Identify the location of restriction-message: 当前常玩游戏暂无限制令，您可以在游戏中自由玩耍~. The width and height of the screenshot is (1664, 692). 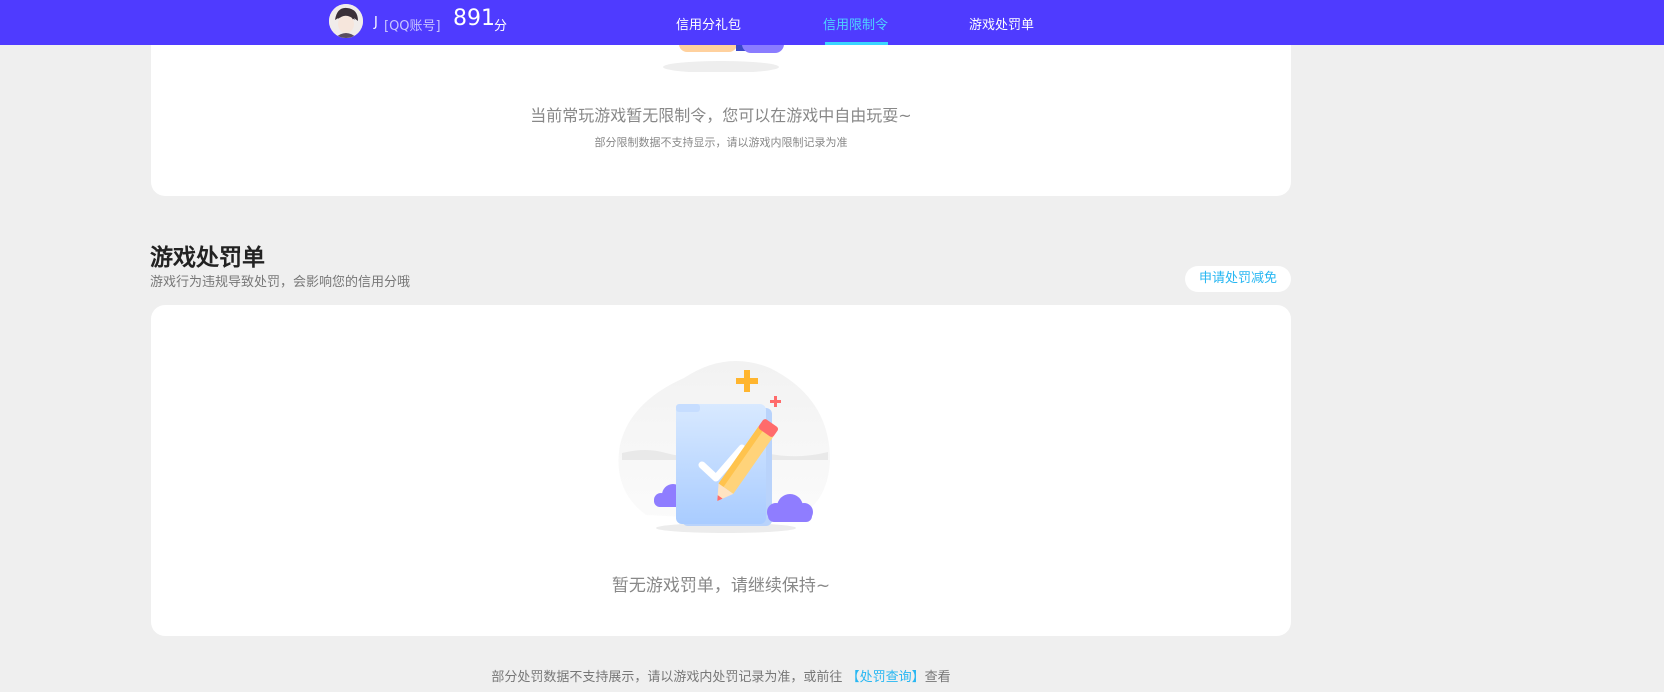
(721, 115).